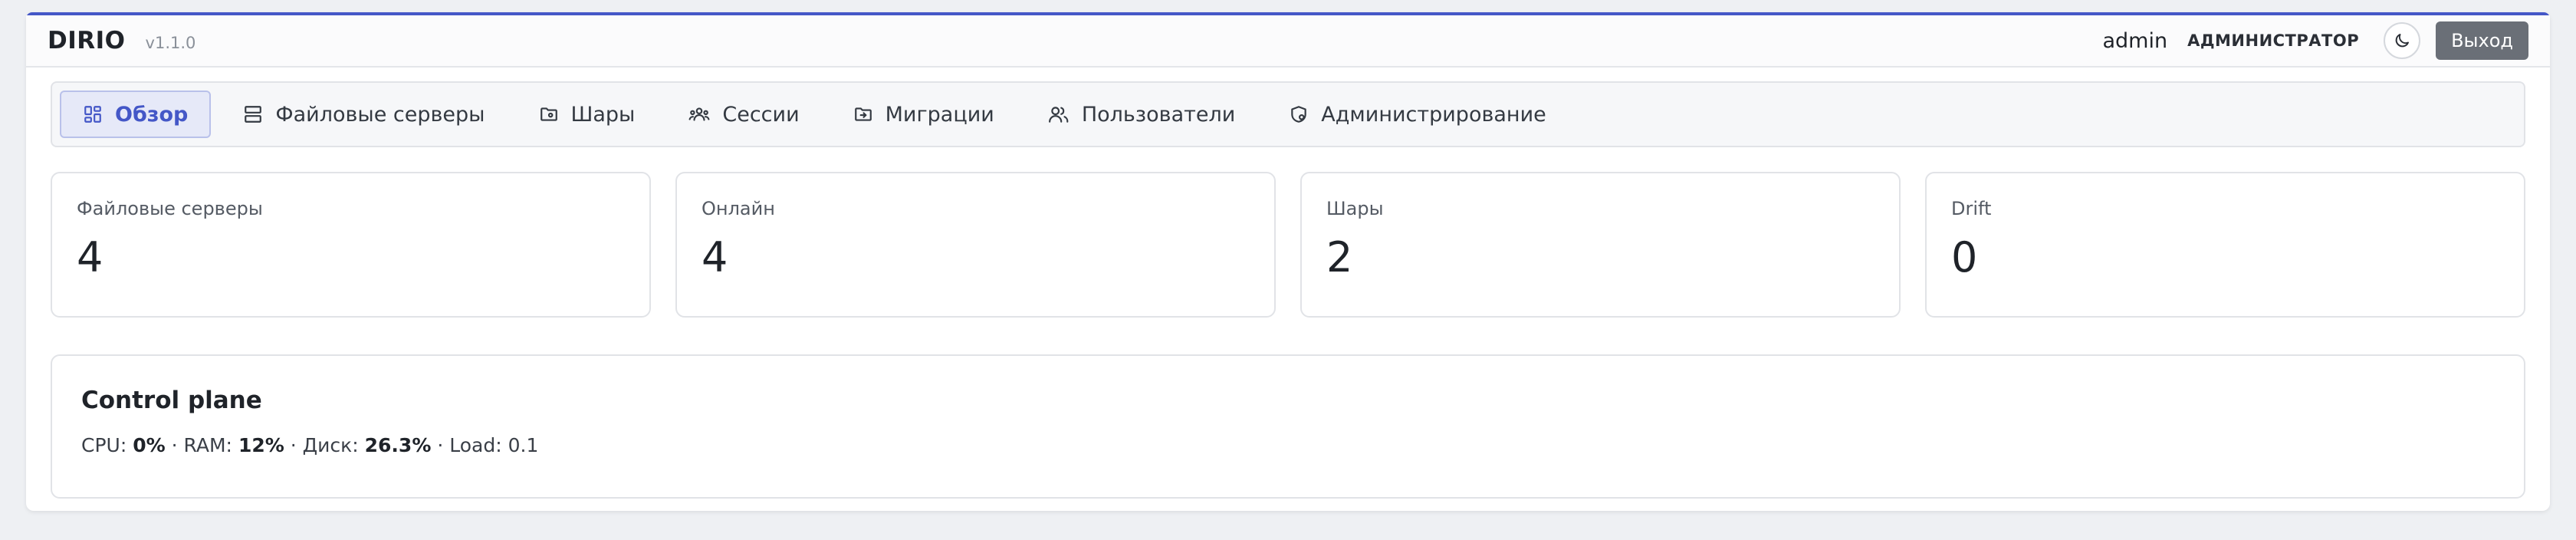  What do you see at coordinates (1355, 209) in the screenshot?
I see `stat-label: Шары` at bounding box center [1355, 209].